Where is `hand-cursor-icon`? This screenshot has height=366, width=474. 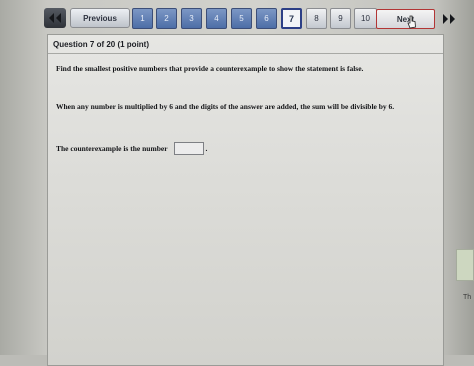 hand-cursor-icon is located at coordinates (411, 22).